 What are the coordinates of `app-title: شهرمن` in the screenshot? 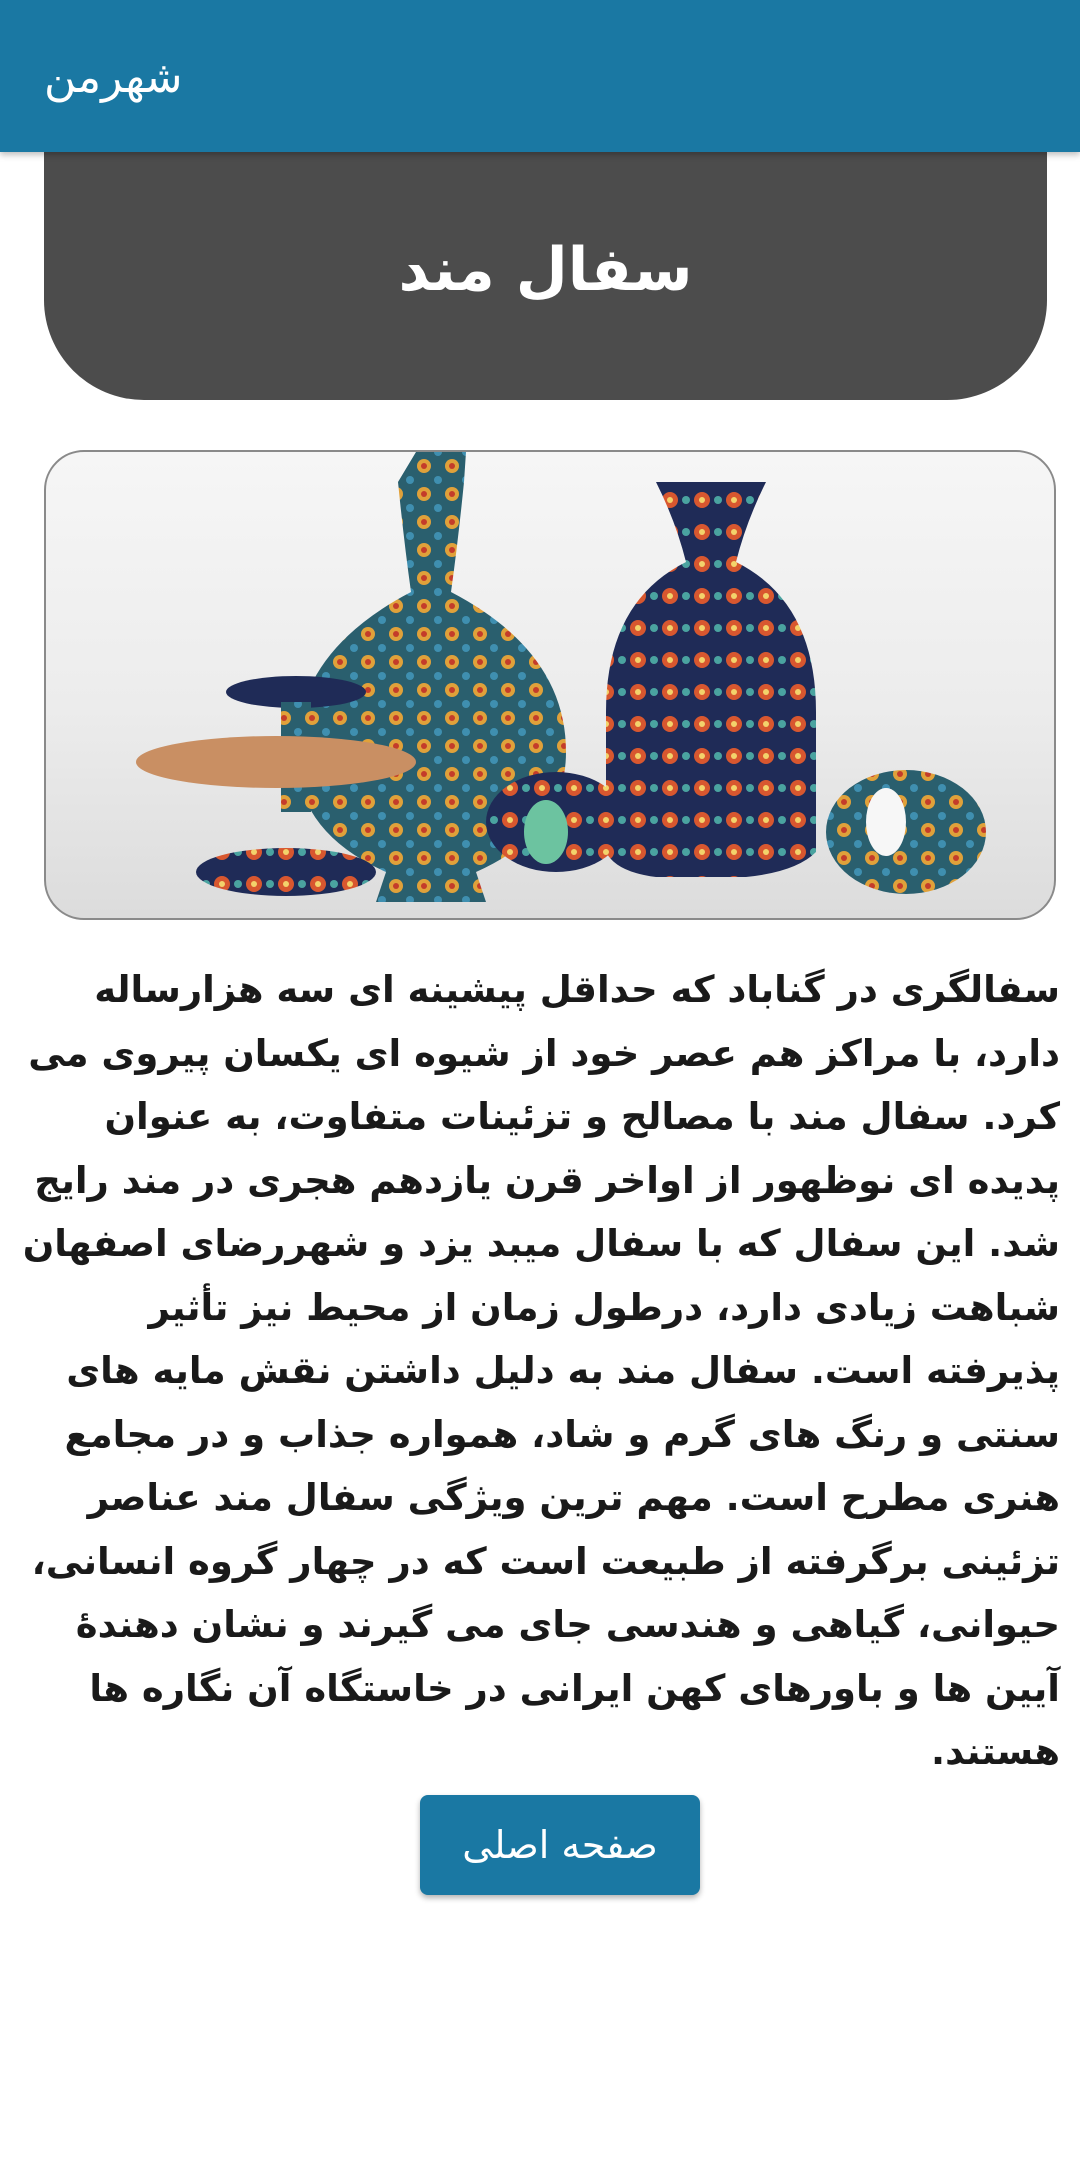 It's located at (113, 77).